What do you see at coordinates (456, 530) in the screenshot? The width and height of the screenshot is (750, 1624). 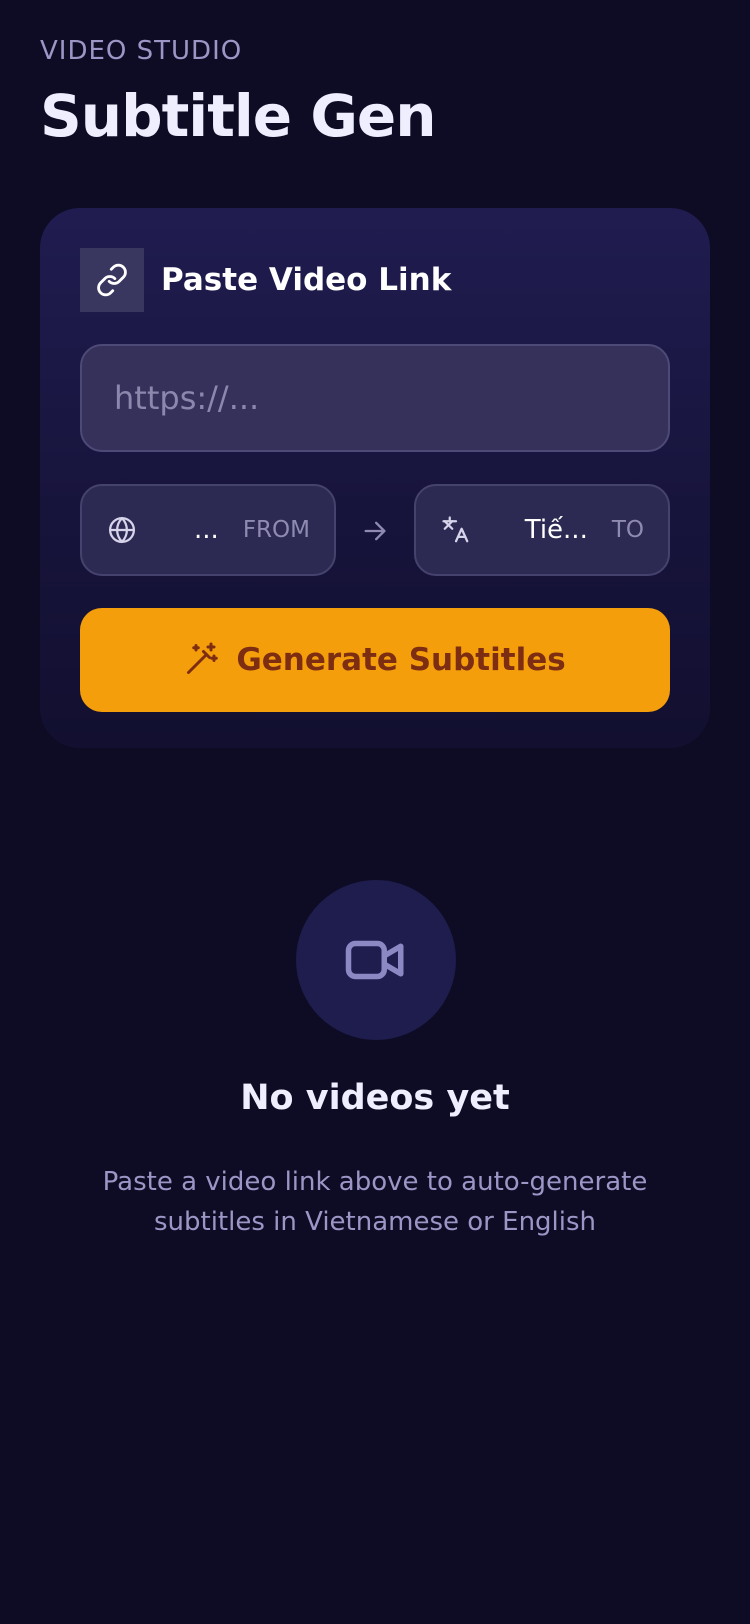 I see `translate-icon` at bounding box center [456, 530].